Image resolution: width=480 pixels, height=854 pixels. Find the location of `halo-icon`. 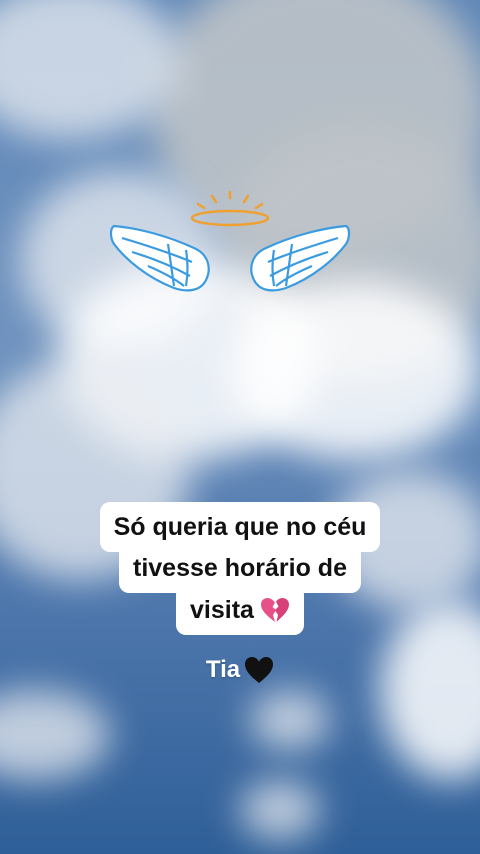

halo-icon is located at coordinates (230, 208).